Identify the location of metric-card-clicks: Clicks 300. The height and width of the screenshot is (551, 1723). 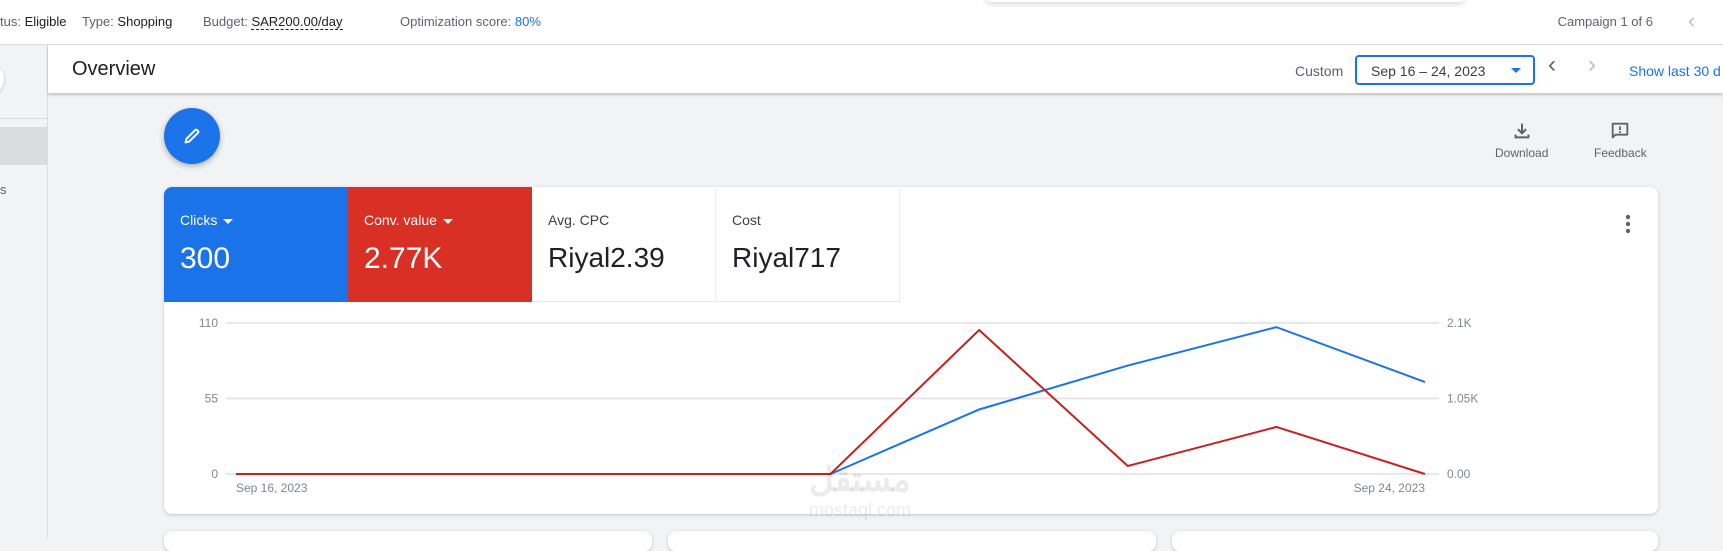
(256, 244).